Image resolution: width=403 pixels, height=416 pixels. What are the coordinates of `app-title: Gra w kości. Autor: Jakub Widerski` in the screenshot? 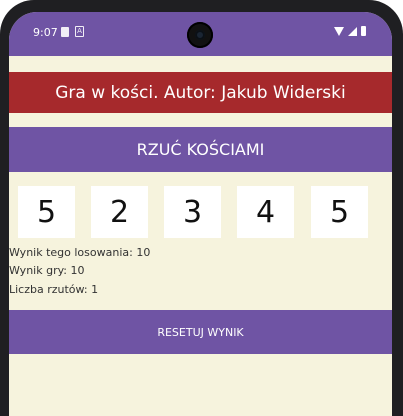 It's located at (200, 92).